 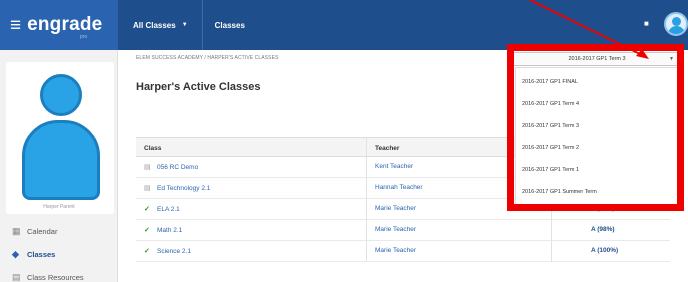 What do you see at coordinates (586, 28) in the screenshot?
I see `annotation-arrow-line` at bounding box center [586, 28].